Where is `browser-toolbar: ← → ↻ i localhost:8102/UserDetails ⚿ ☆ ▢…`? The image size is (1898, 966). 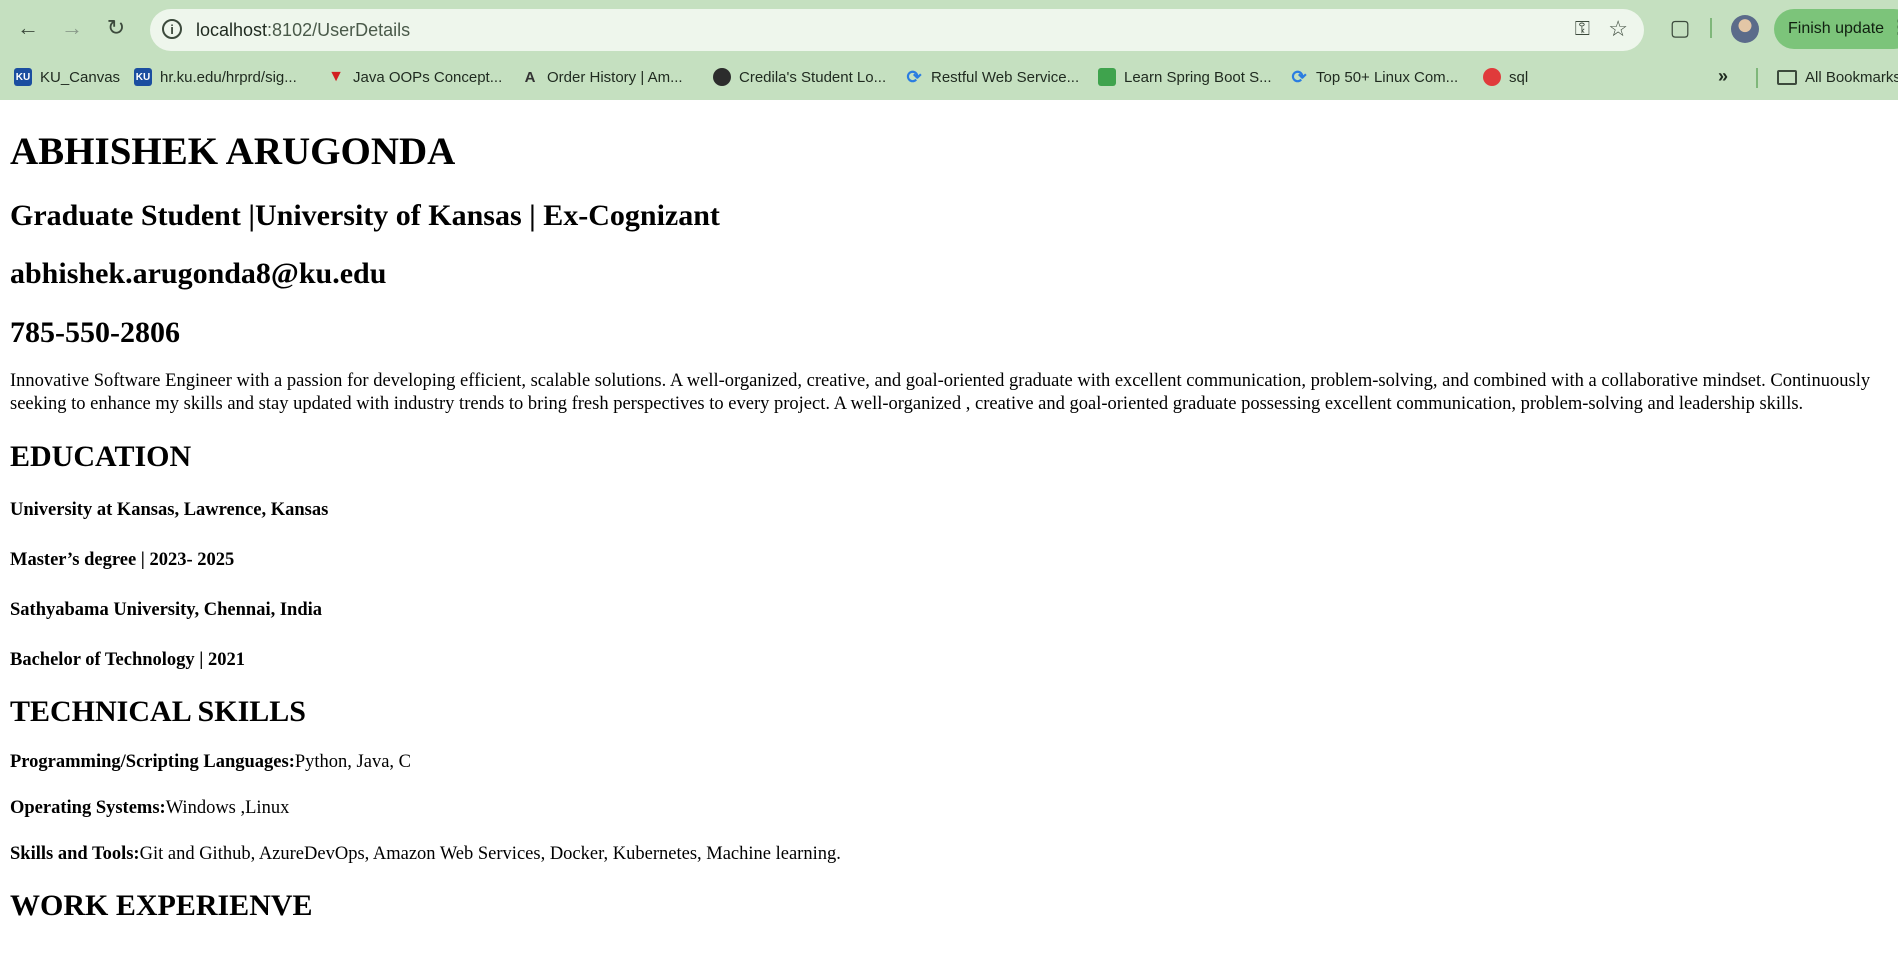 browser-toolbar: ← → ↻ i localhost:8102/UserDetails ⚿ ☆ ▢… is located at coordinates (949, 29).